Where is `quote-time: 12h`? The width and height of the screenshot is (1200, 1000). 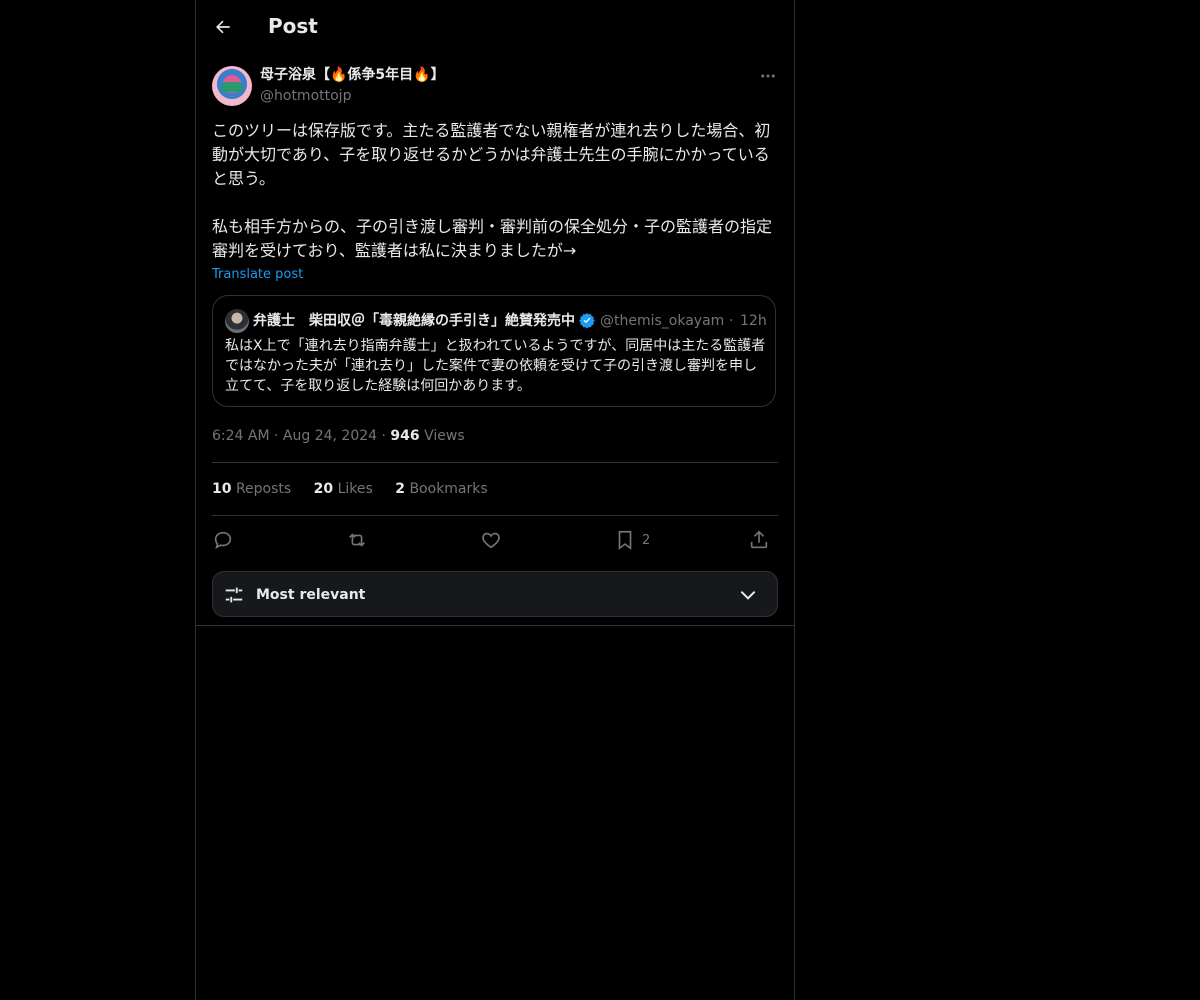 quote-time: 12h is located at coordinates (753, 321).